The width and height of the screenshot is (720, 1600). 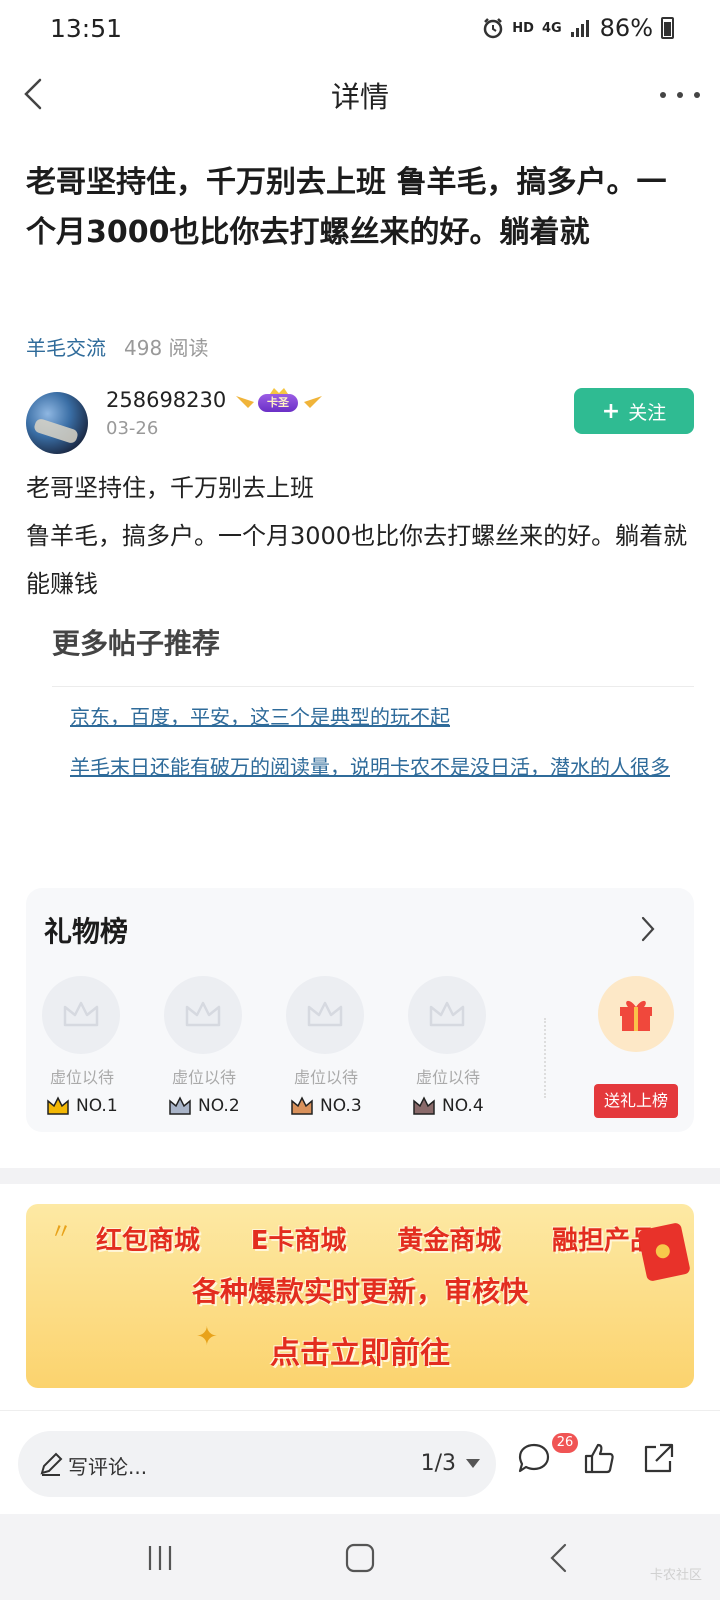 I want to click on user-level-badge: 卡圣, so click(x=279, y=403).